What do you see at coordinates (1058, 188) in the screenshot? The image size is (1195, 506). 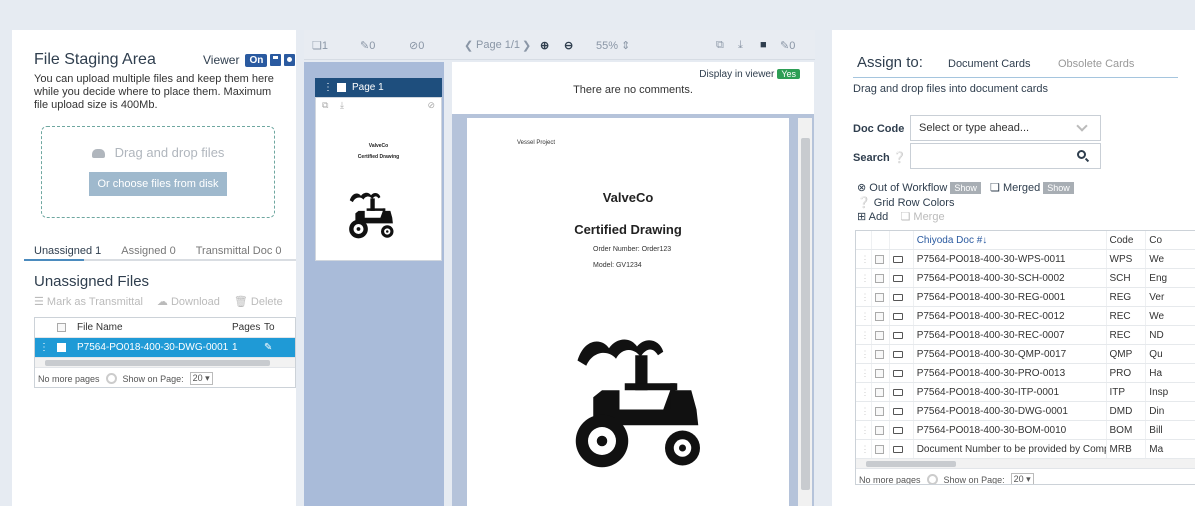 I see `show-merged-button: Show` at bounding box center [1058, 188].